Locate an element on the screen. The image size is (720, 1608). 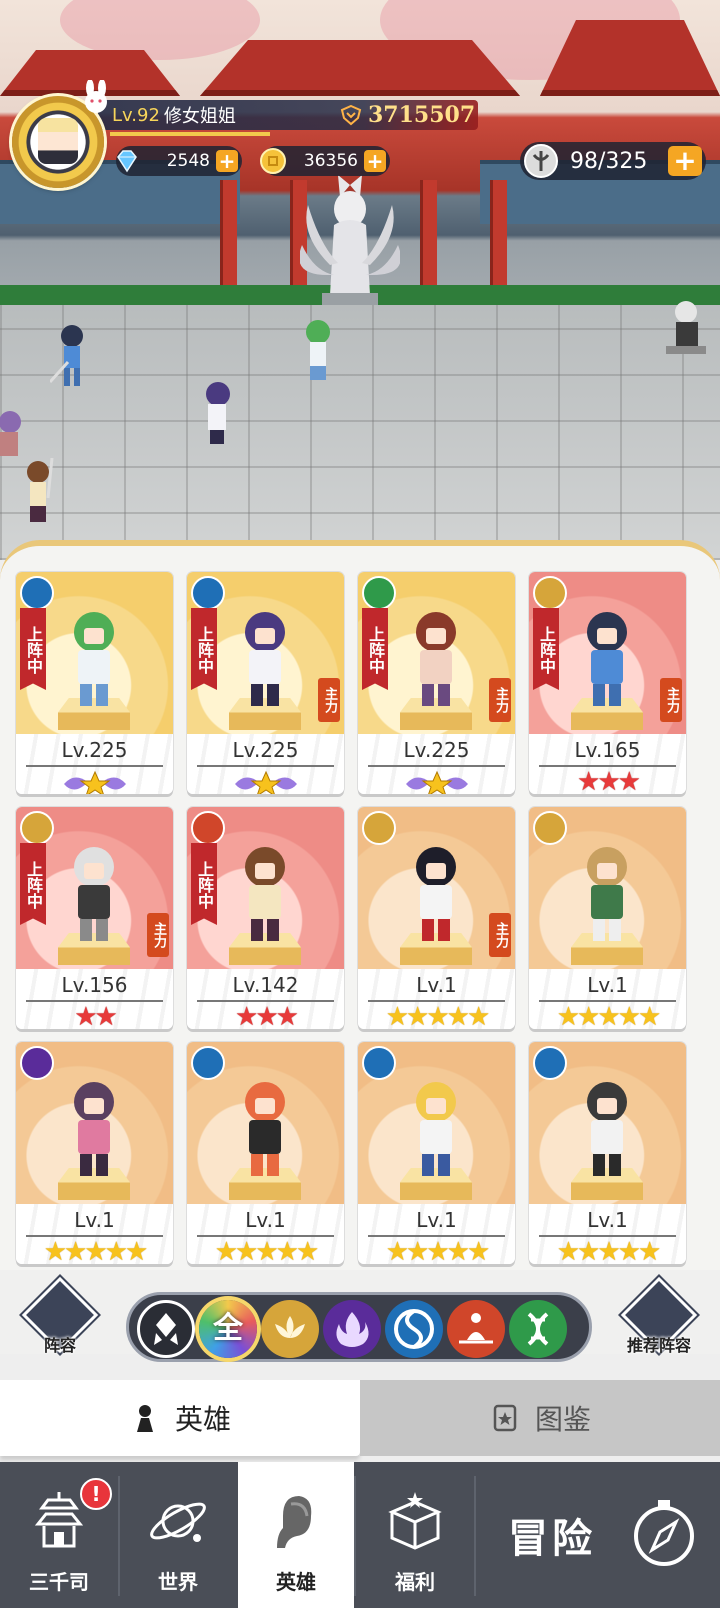
filter-triangle-icon is located at coordinates (166, 1329).